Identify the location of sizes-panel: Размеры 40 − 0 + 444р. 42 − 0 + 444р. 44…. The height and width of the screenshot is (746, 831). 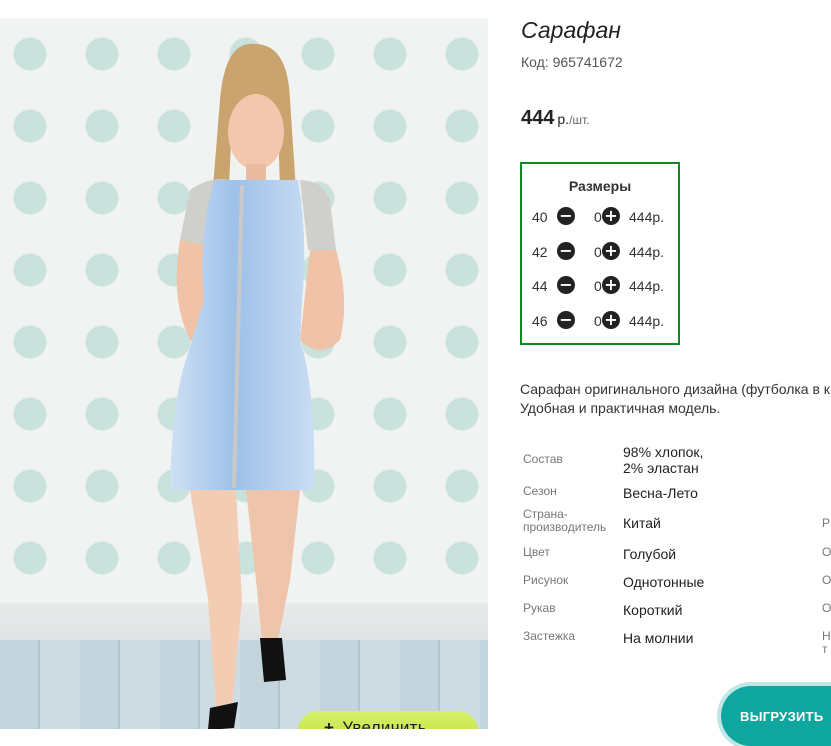
(600, 253).